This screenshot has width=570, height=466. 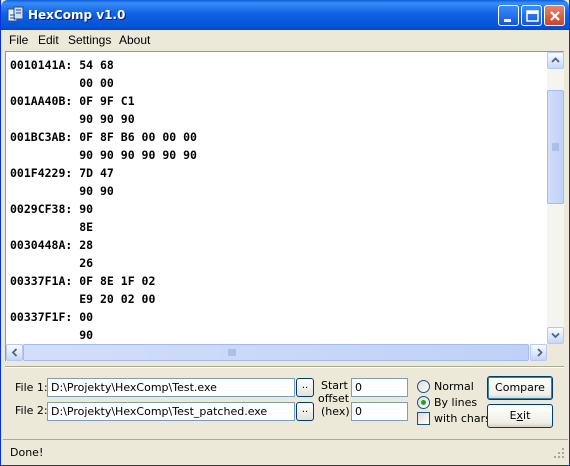 I want to click on hex-line: 001BC3AB: 0F 8F B6 00 00 00, so click(x=103, y=137).